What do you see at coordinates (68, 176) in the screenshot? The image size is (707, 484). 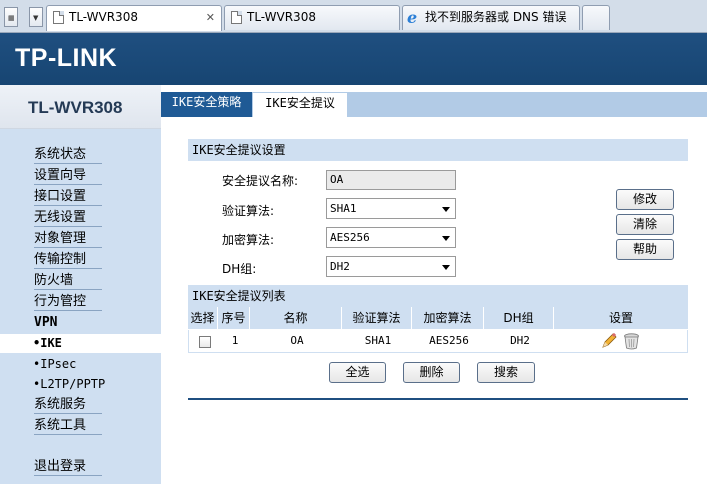 I see `nav-item-setup-wizard: 设置向导` at bounding box center [68, 176].